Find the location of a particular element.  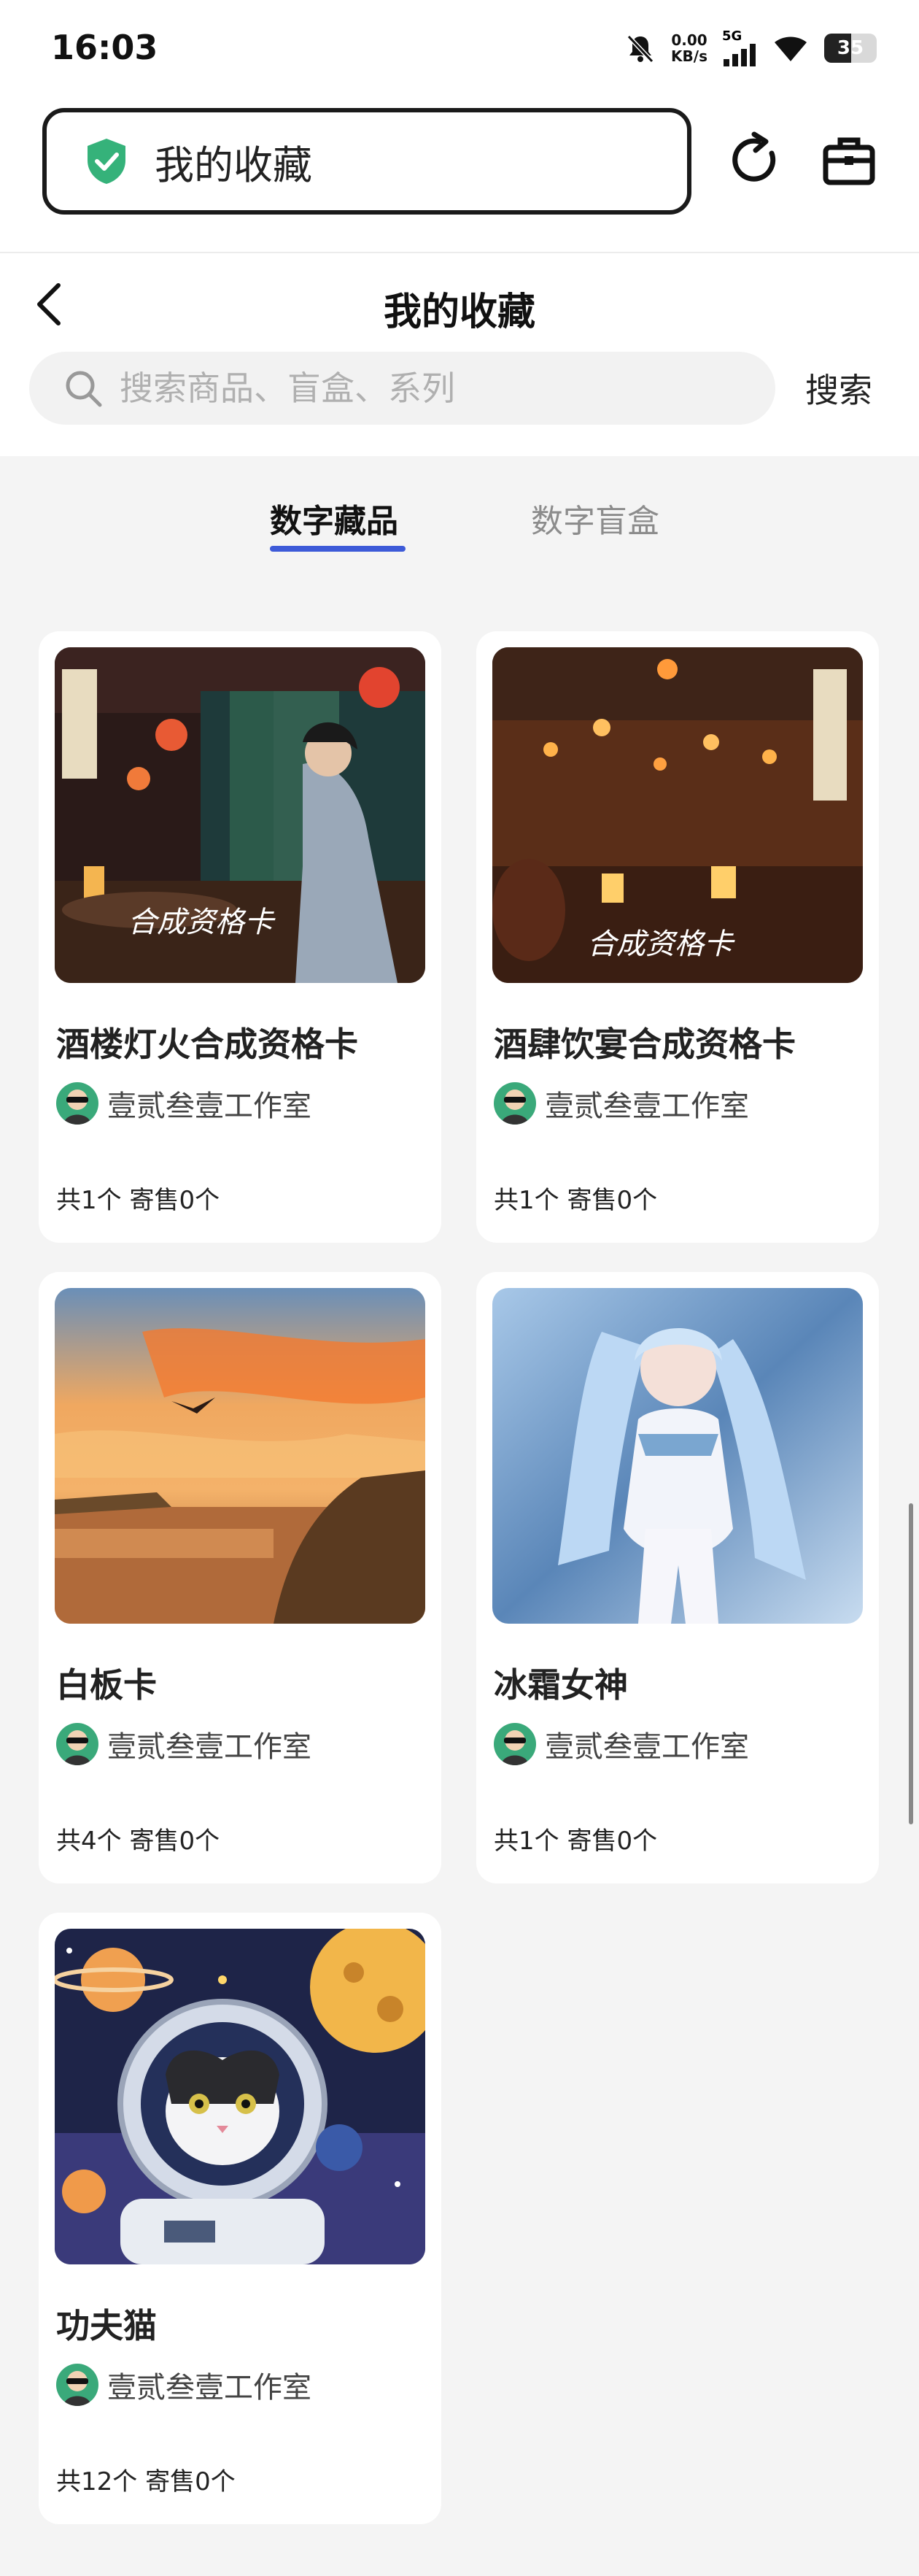

collection-card: 合成资格卡 酒楼灯火合成资格卡 壹贰叁壹工作室 共1个 寄售0个 is located at coordinates (240, 937).